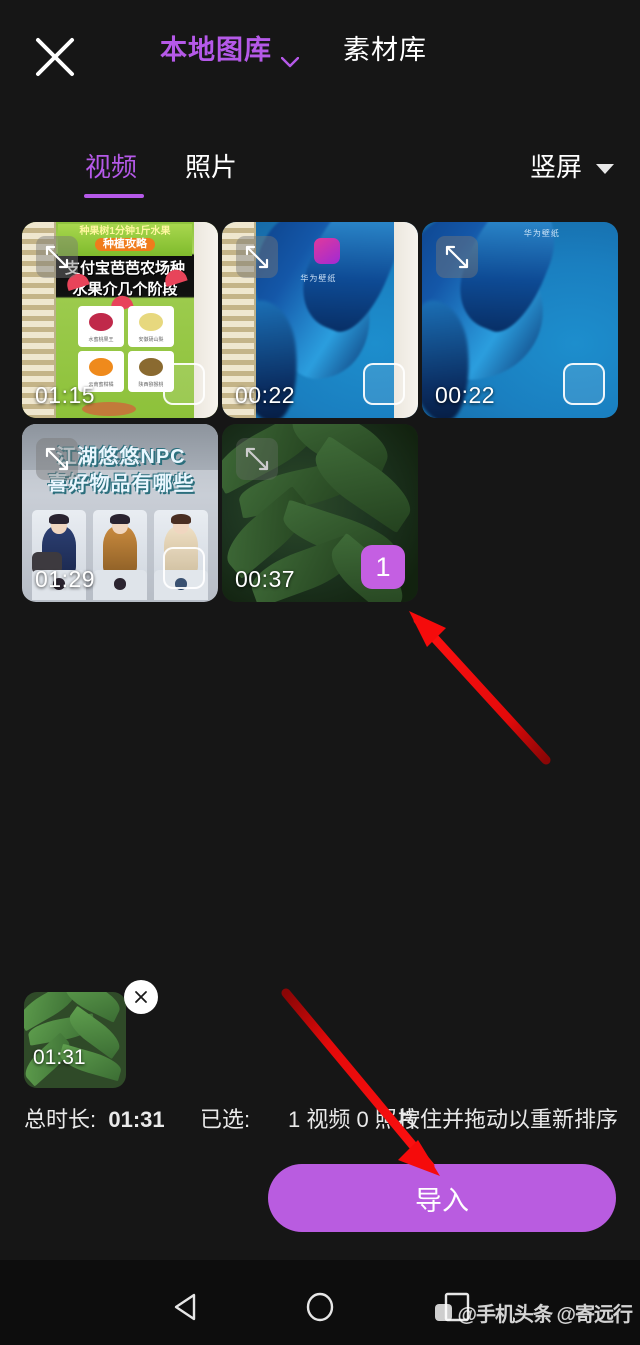  Describe the element at coordinates (225, 1119) in the screenshot. I see `selected-count-label: 已选:` at that location.